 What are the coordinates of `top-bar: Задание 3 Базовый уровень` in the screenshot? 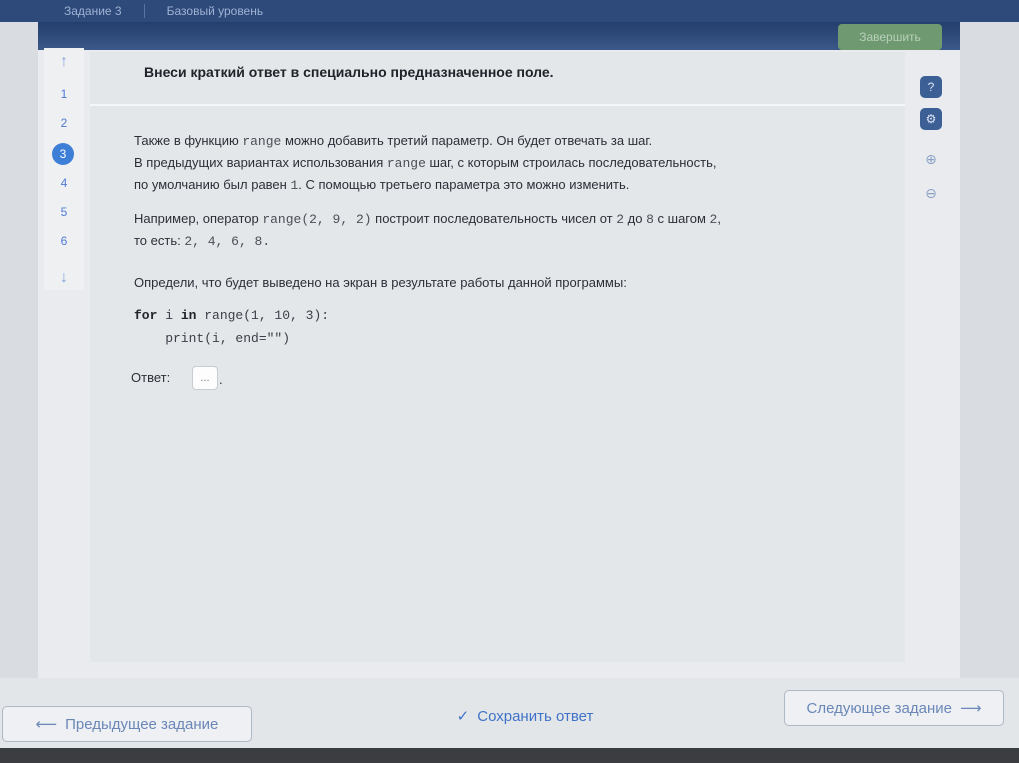 It's located at (509, 11).